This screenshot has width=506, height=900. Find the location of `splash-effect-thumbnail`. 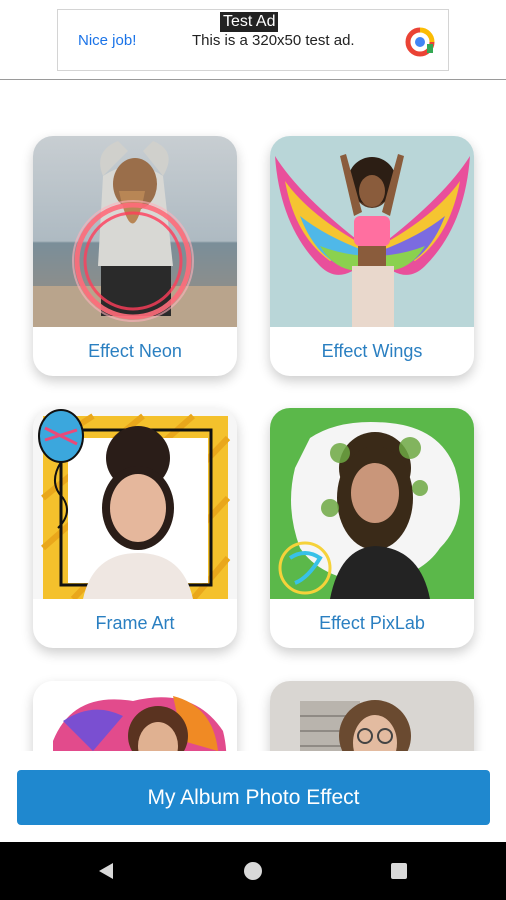

splash-effect-thumbnail is located at coordinates (135, 716).